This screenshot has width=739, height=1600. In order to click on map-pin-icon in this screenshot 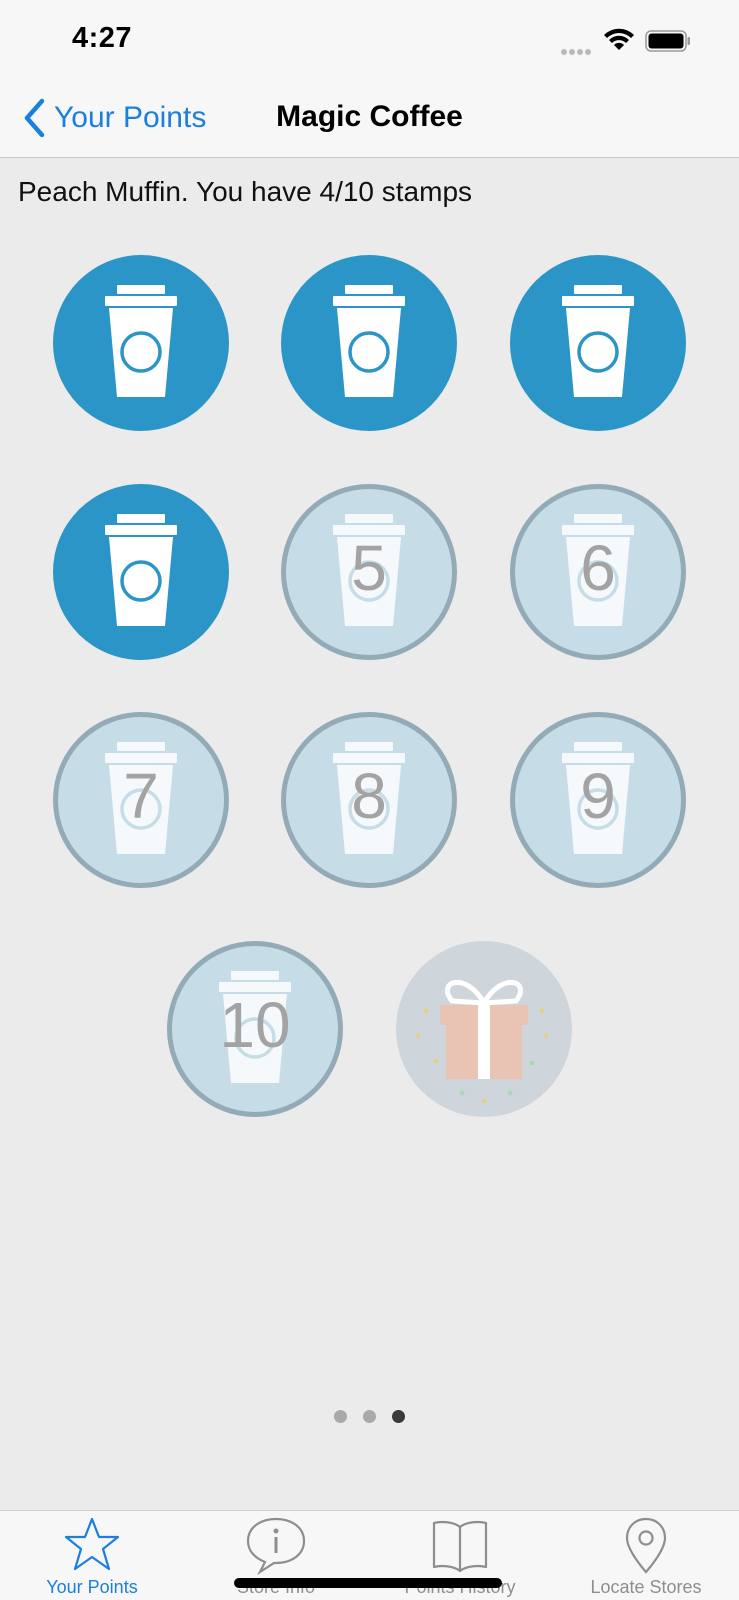, I will do `click(646, 1545)`.